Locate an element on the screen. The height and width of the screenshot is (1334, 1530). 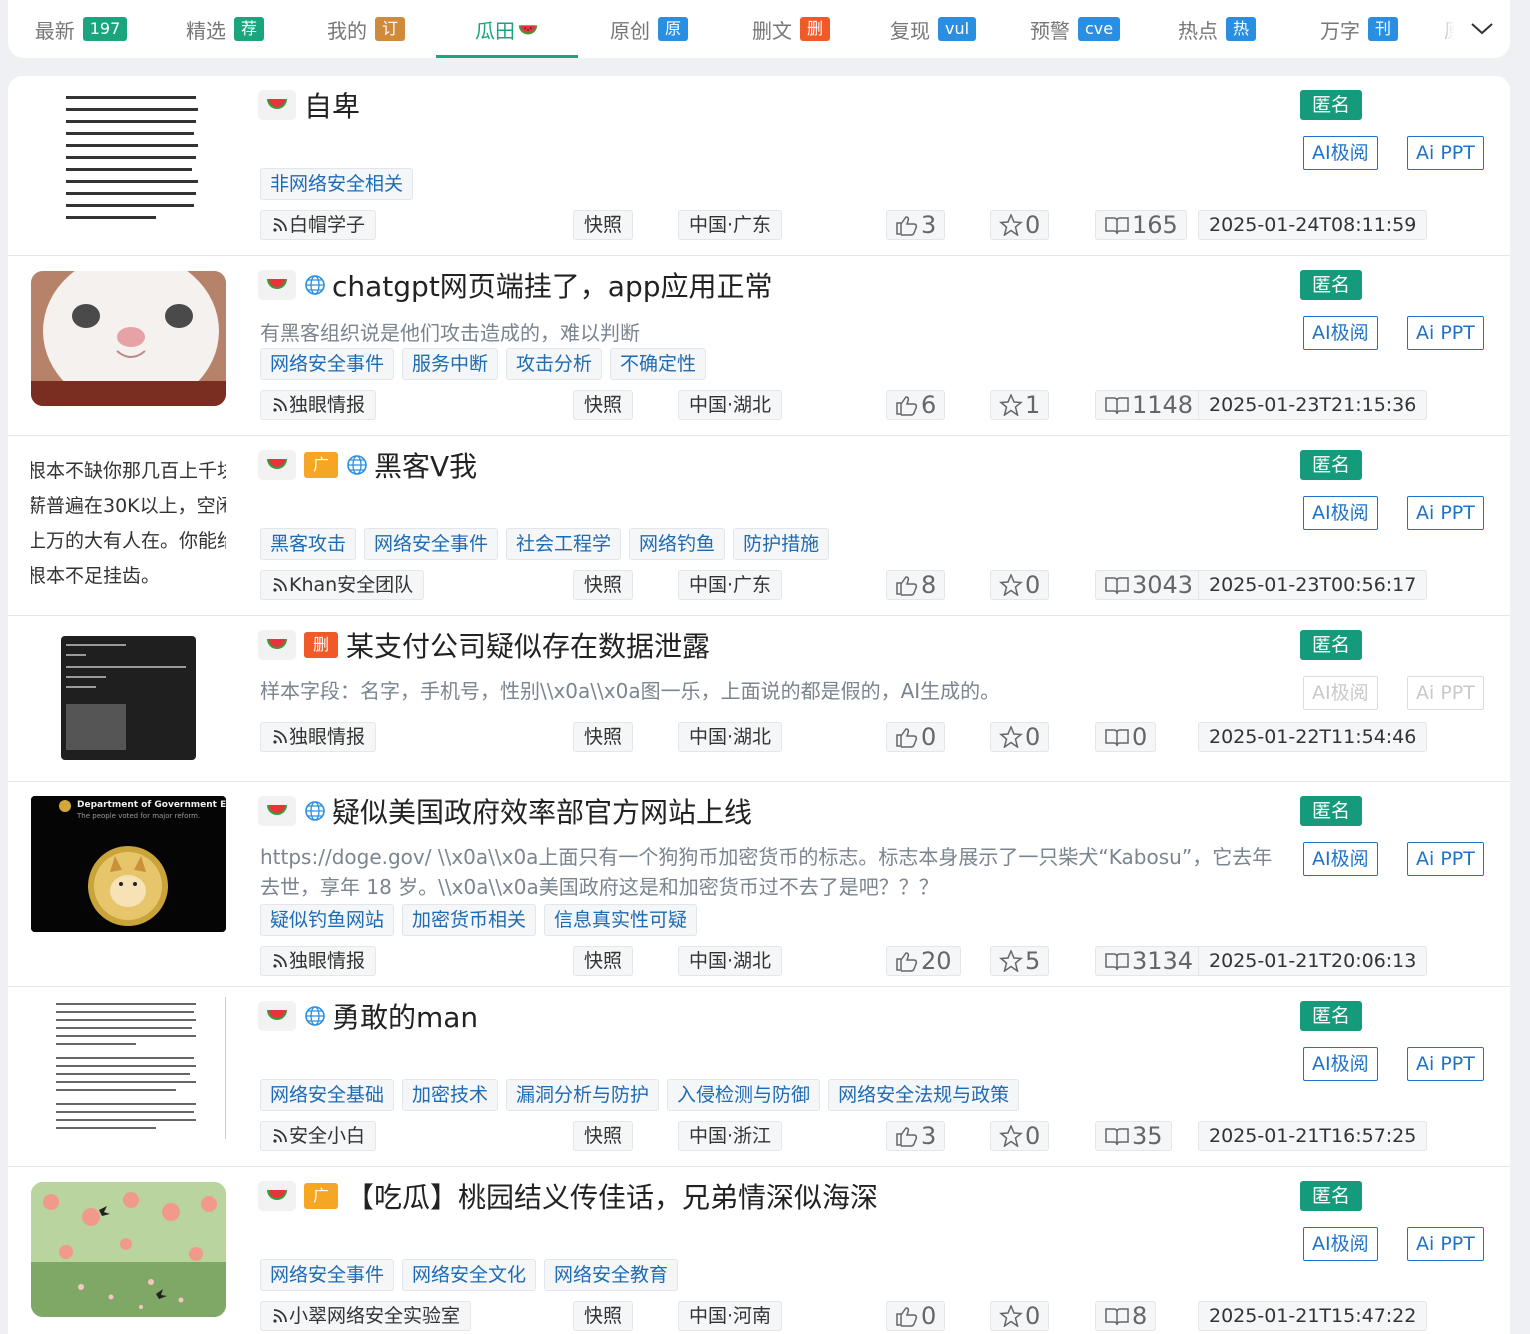
post-tag: 网络安全文化 is located at coordinates (469, 1275).